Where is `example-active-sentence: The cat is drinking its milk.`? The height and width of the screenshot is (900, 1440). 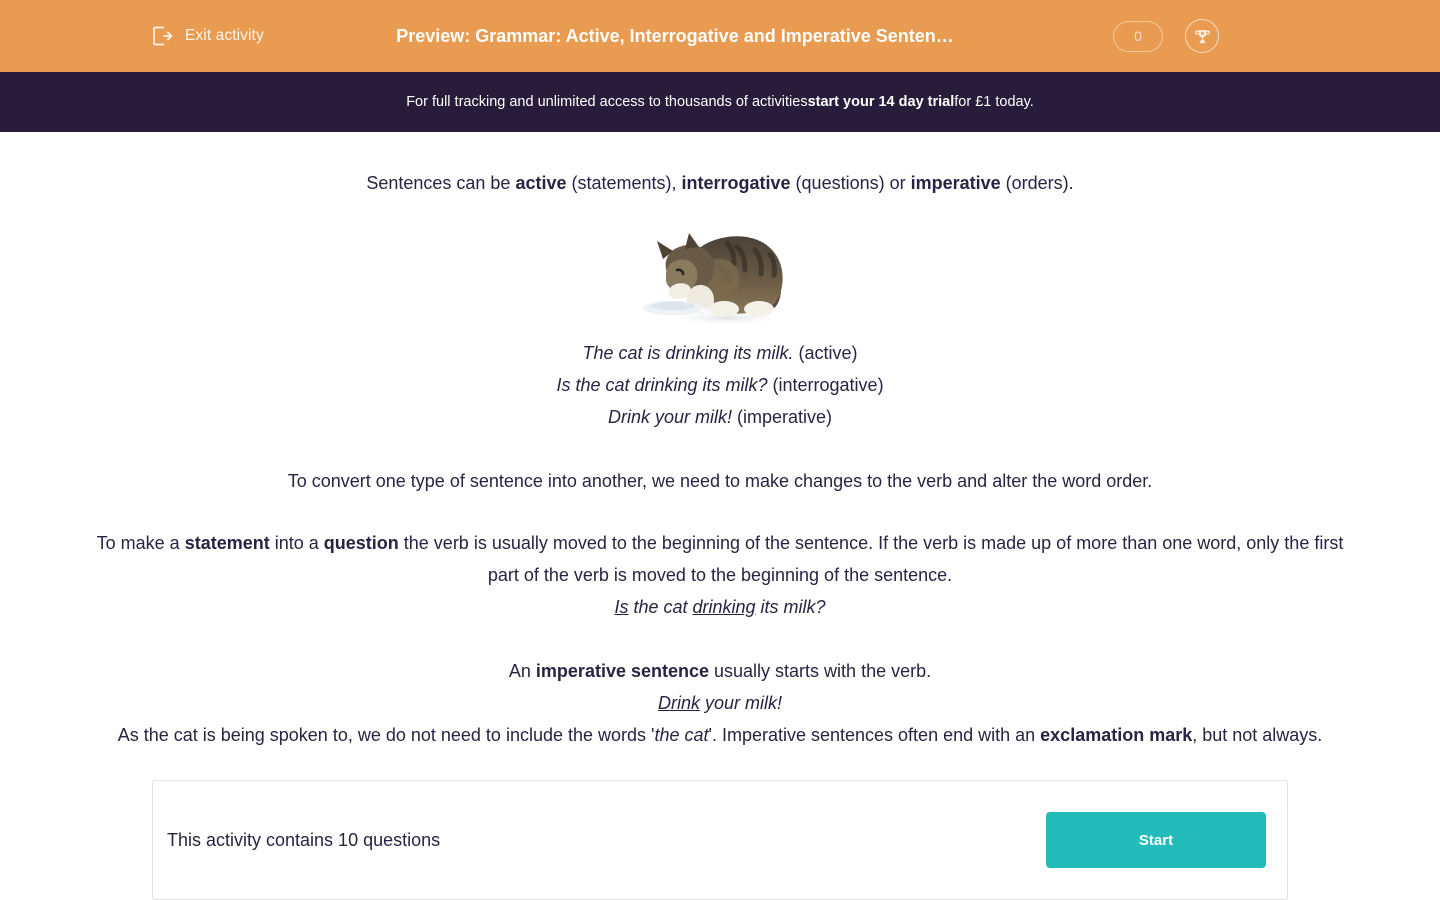
example-active-sentence: The cat is drinking its milk. is located at coordinates (688, 353).